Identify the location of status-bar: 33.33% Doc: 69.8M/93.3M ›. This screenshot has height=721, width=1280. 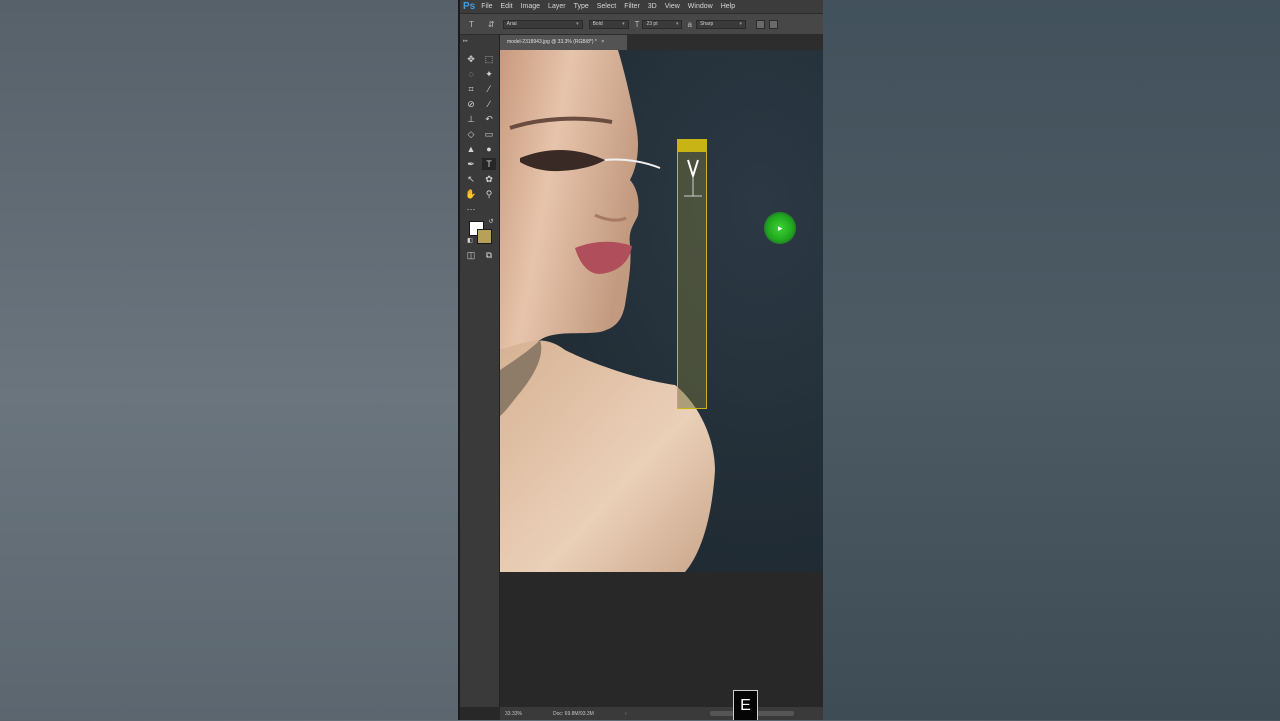
(661, 713).